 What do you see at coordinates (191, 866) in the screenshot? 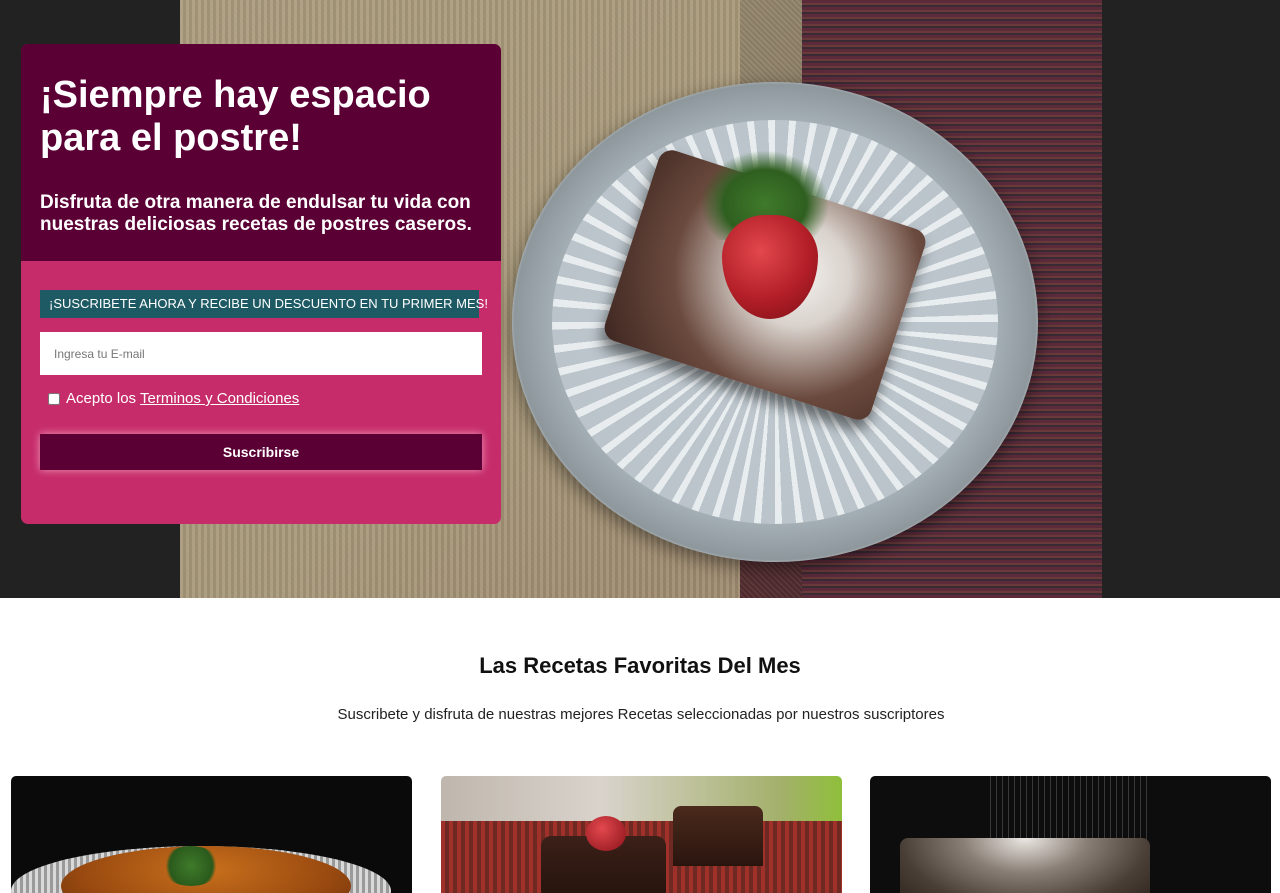
I see `mint-garnish` at bounding box center [191, 866].